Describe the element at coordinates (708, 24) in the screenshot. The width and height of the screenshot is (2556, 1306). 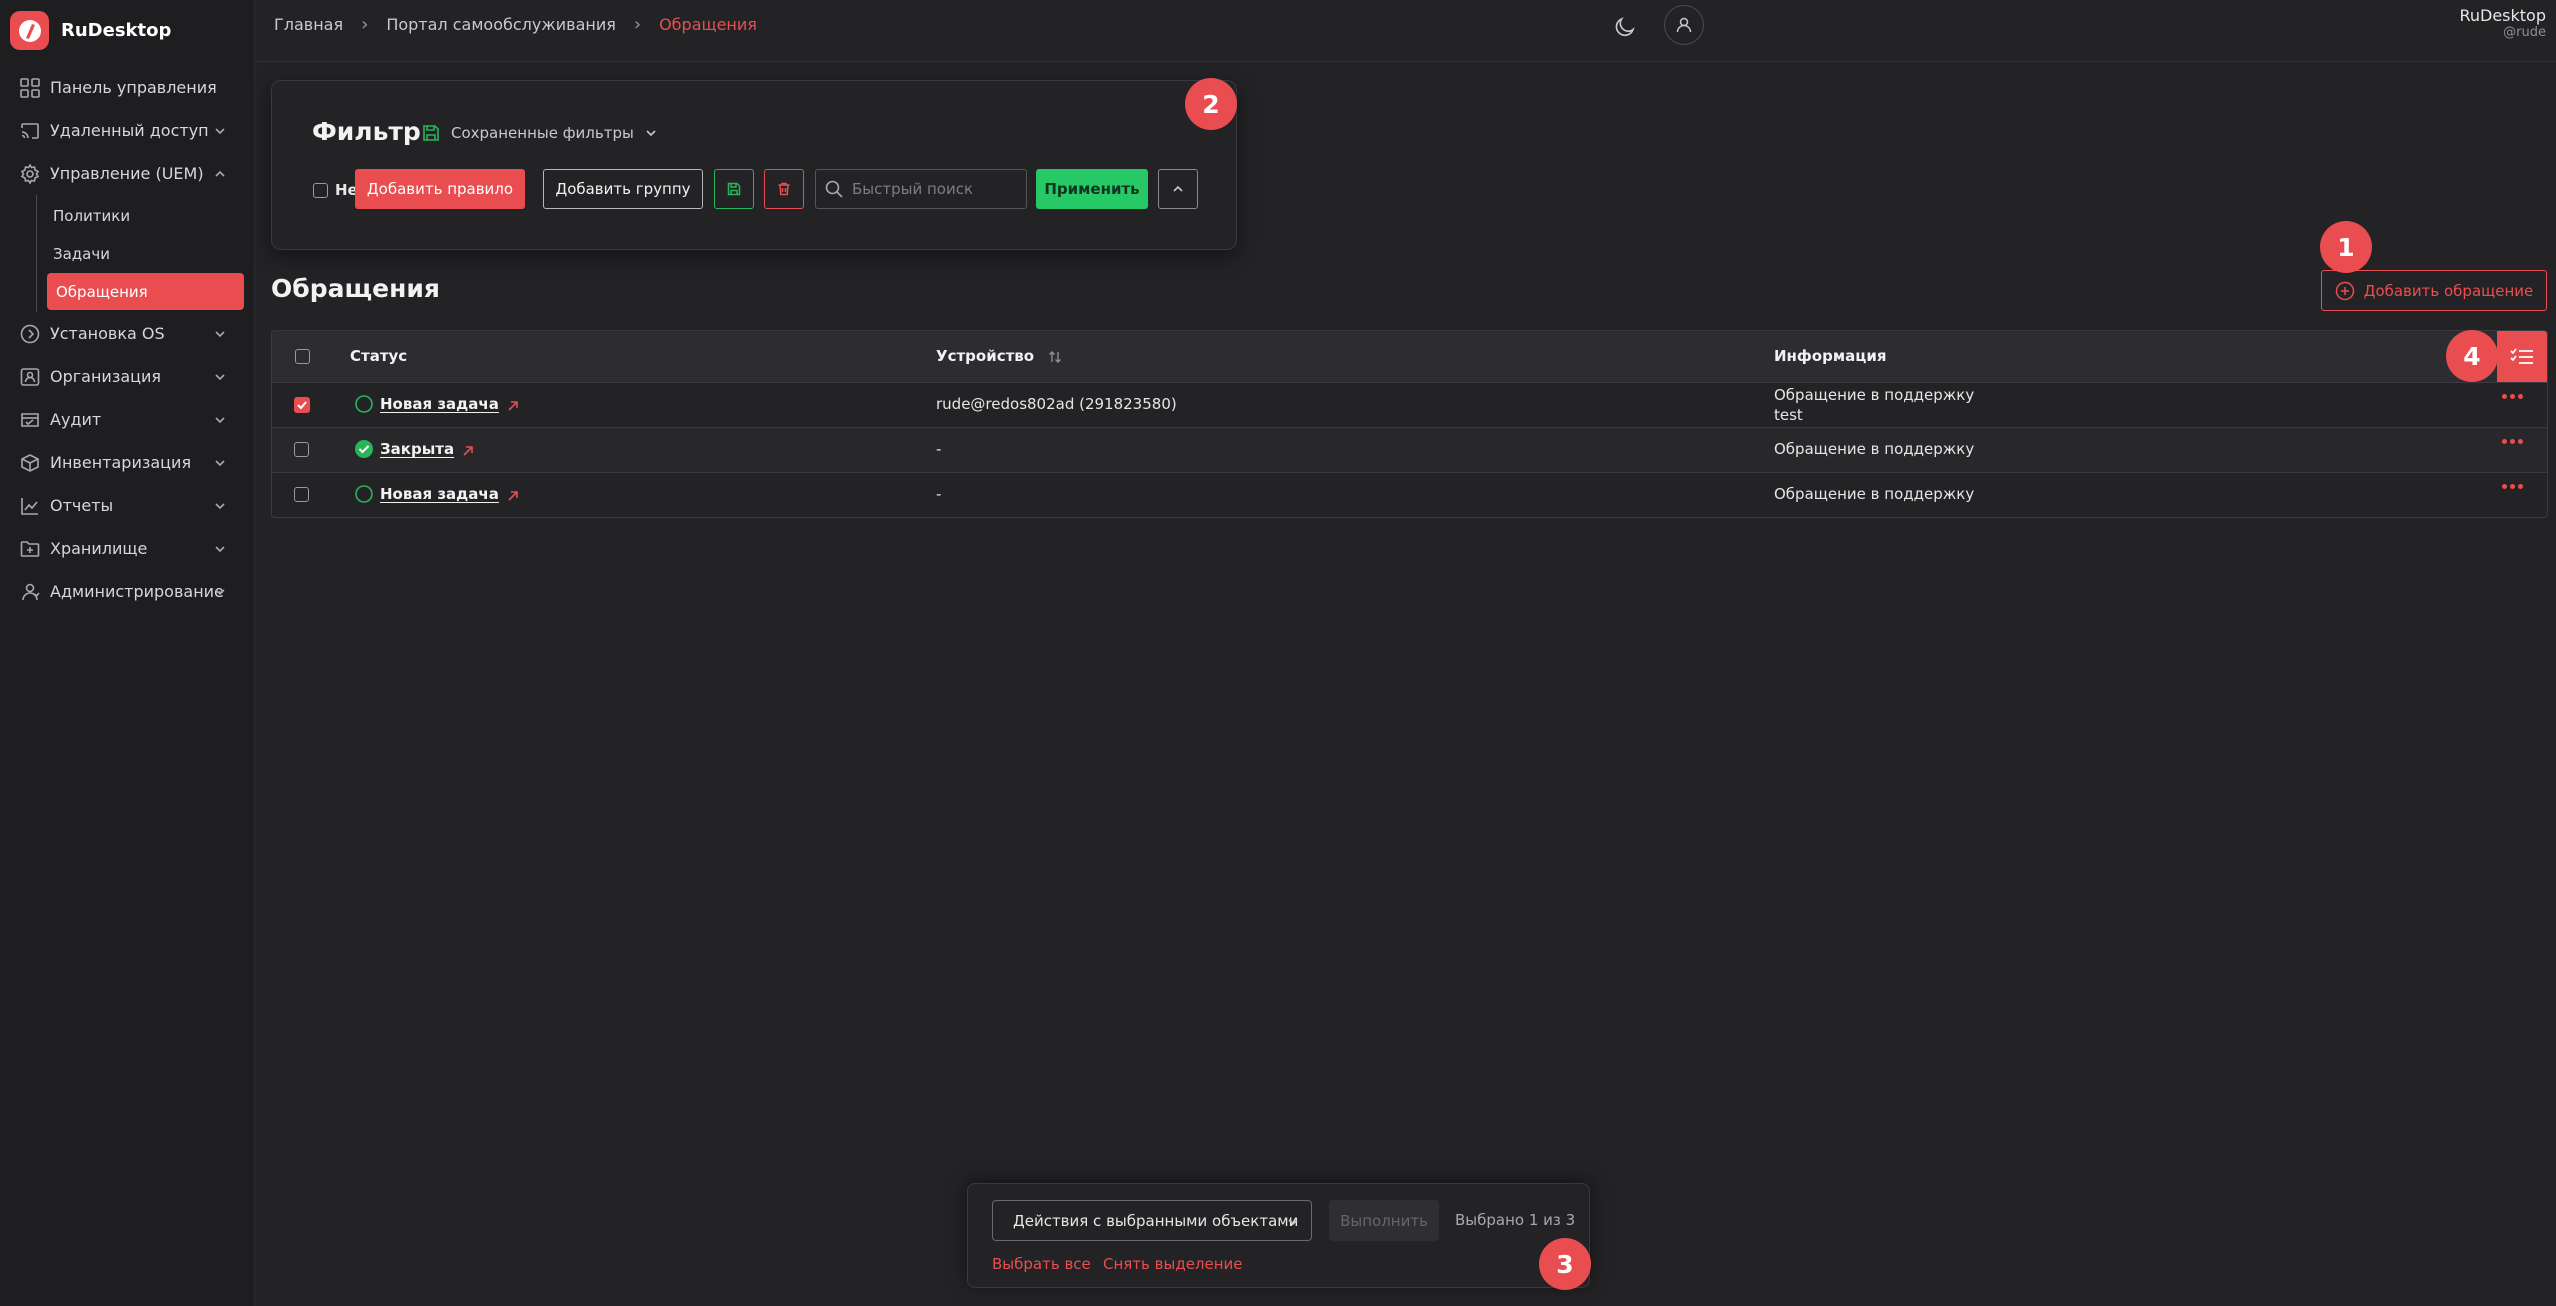
I see `breadcrumb-current: Обращения` at that location.